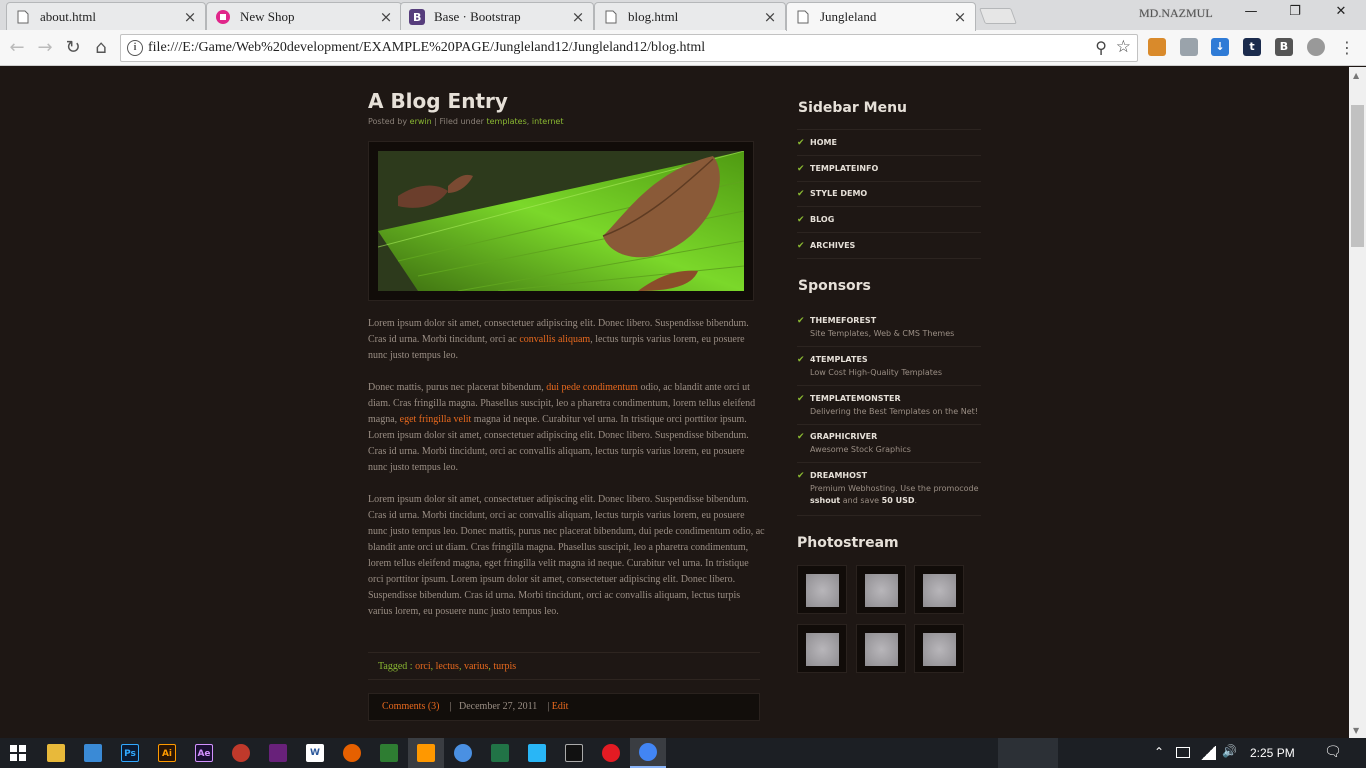 This screenshot has width=1366, height=768. I want to click on post-image, so click(561, 221).